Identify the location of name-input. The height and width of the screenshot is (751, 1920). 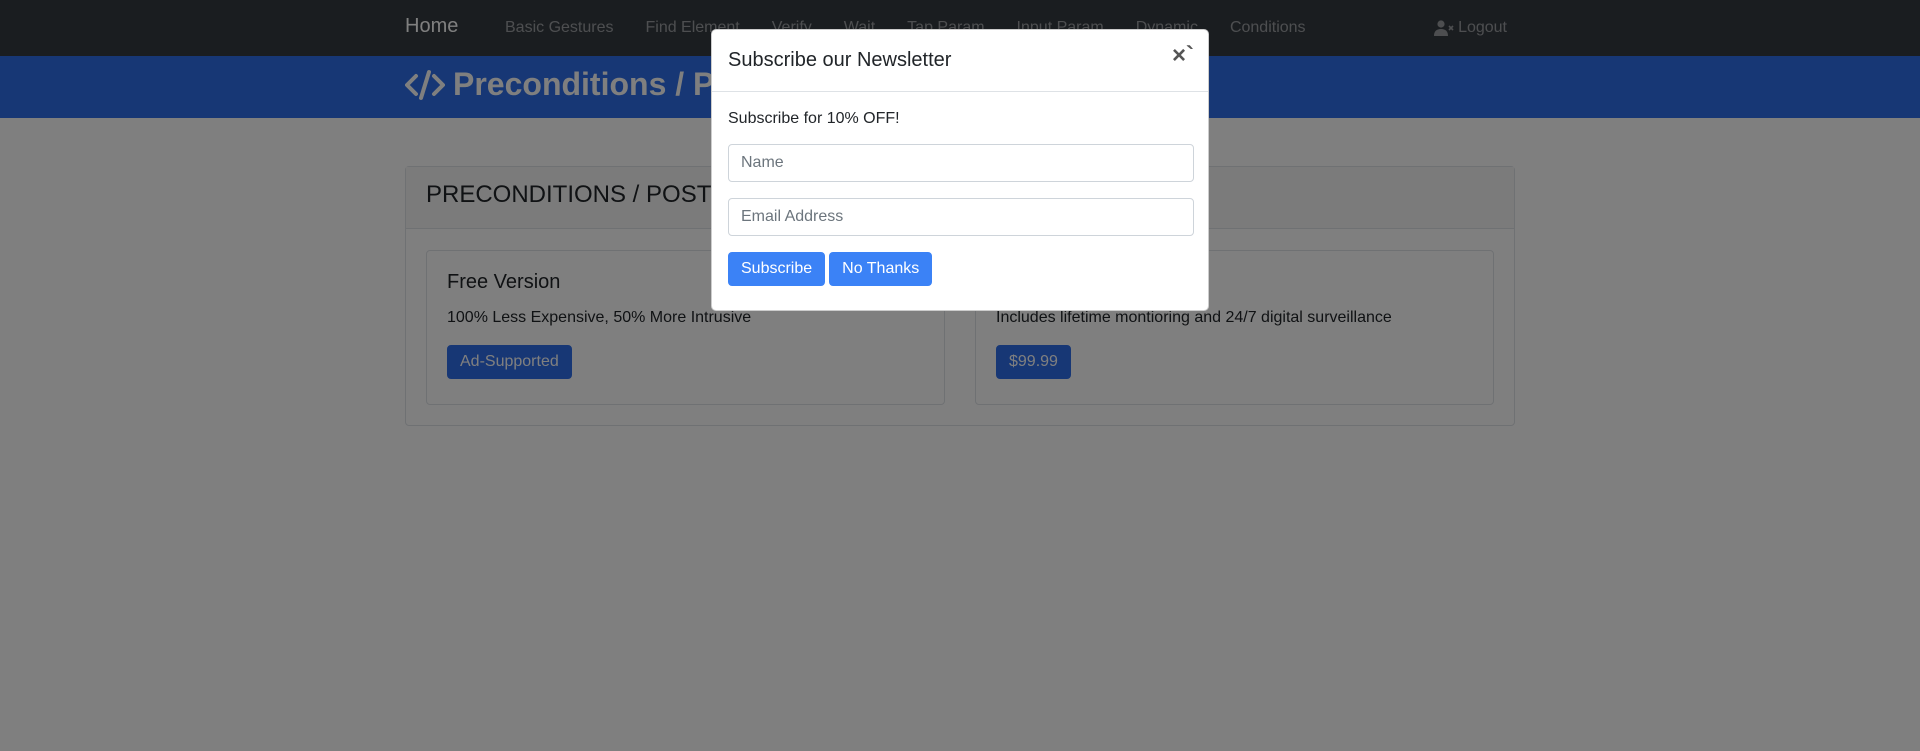
(961, 163).